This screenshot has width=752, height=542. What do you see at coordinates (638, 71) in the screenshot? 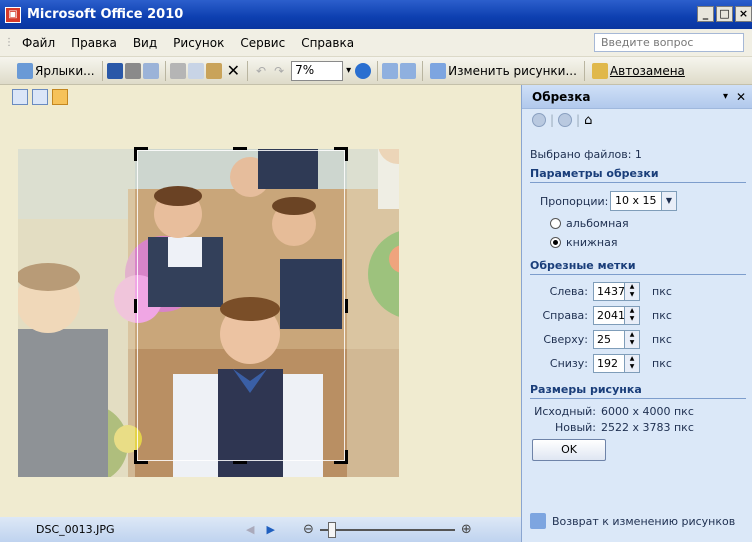
I see `autocorrect-button: Автозамена` at bounding box center [638, 71].